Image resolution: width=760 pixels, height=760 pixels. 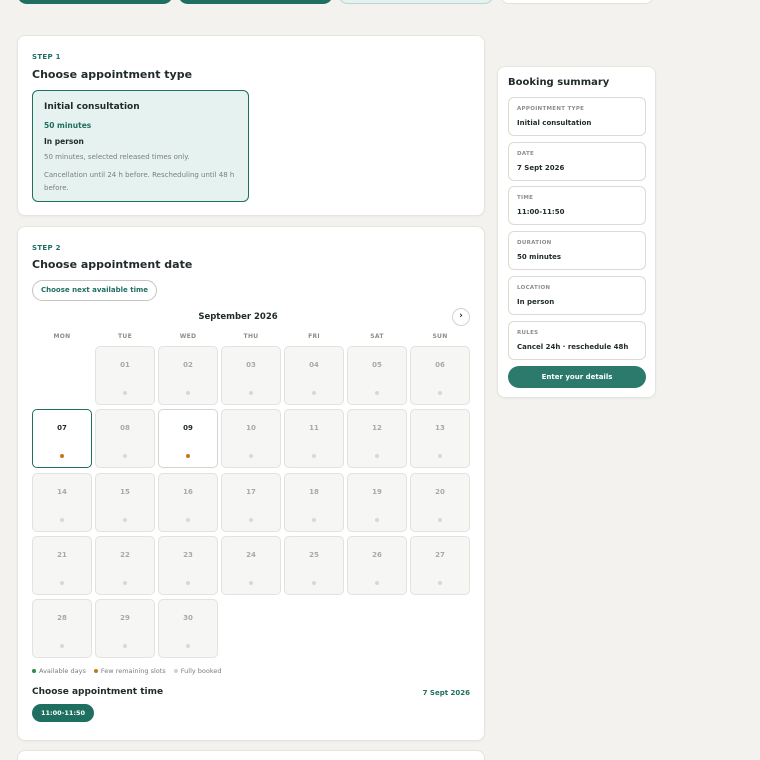 I want to click on weekday-header: SAT, so click(x=377, y=336).